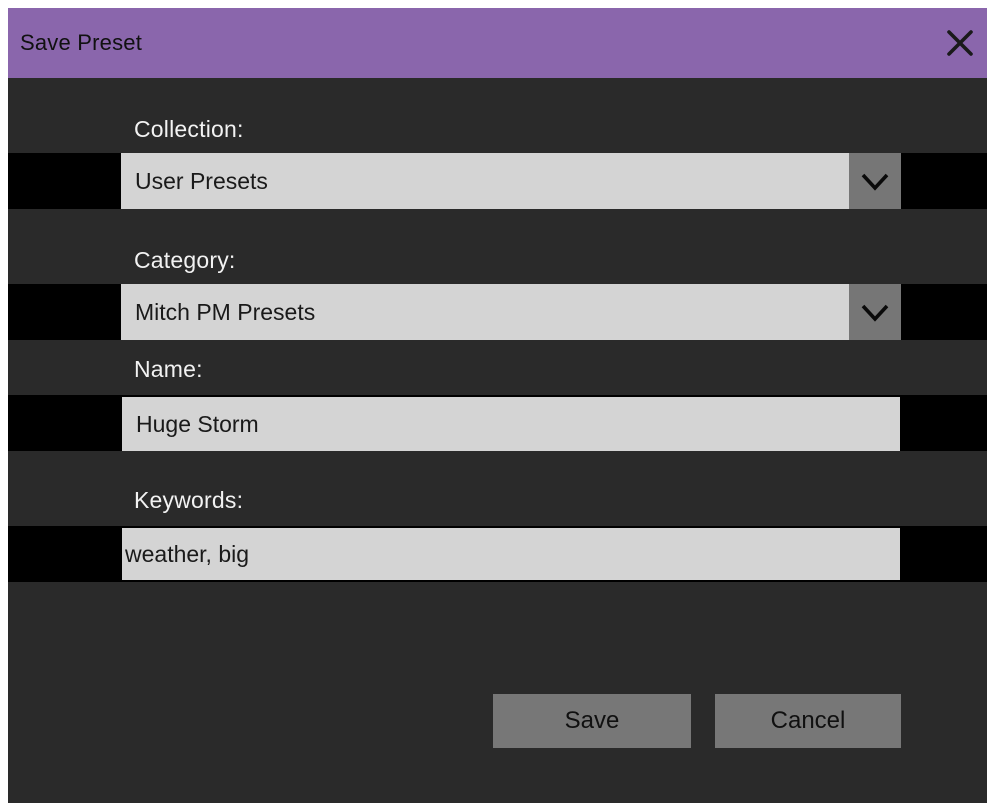 The width and height of the screenshot is (987, 803). I want to click on collection-label: Collection:, so click(189, 129).